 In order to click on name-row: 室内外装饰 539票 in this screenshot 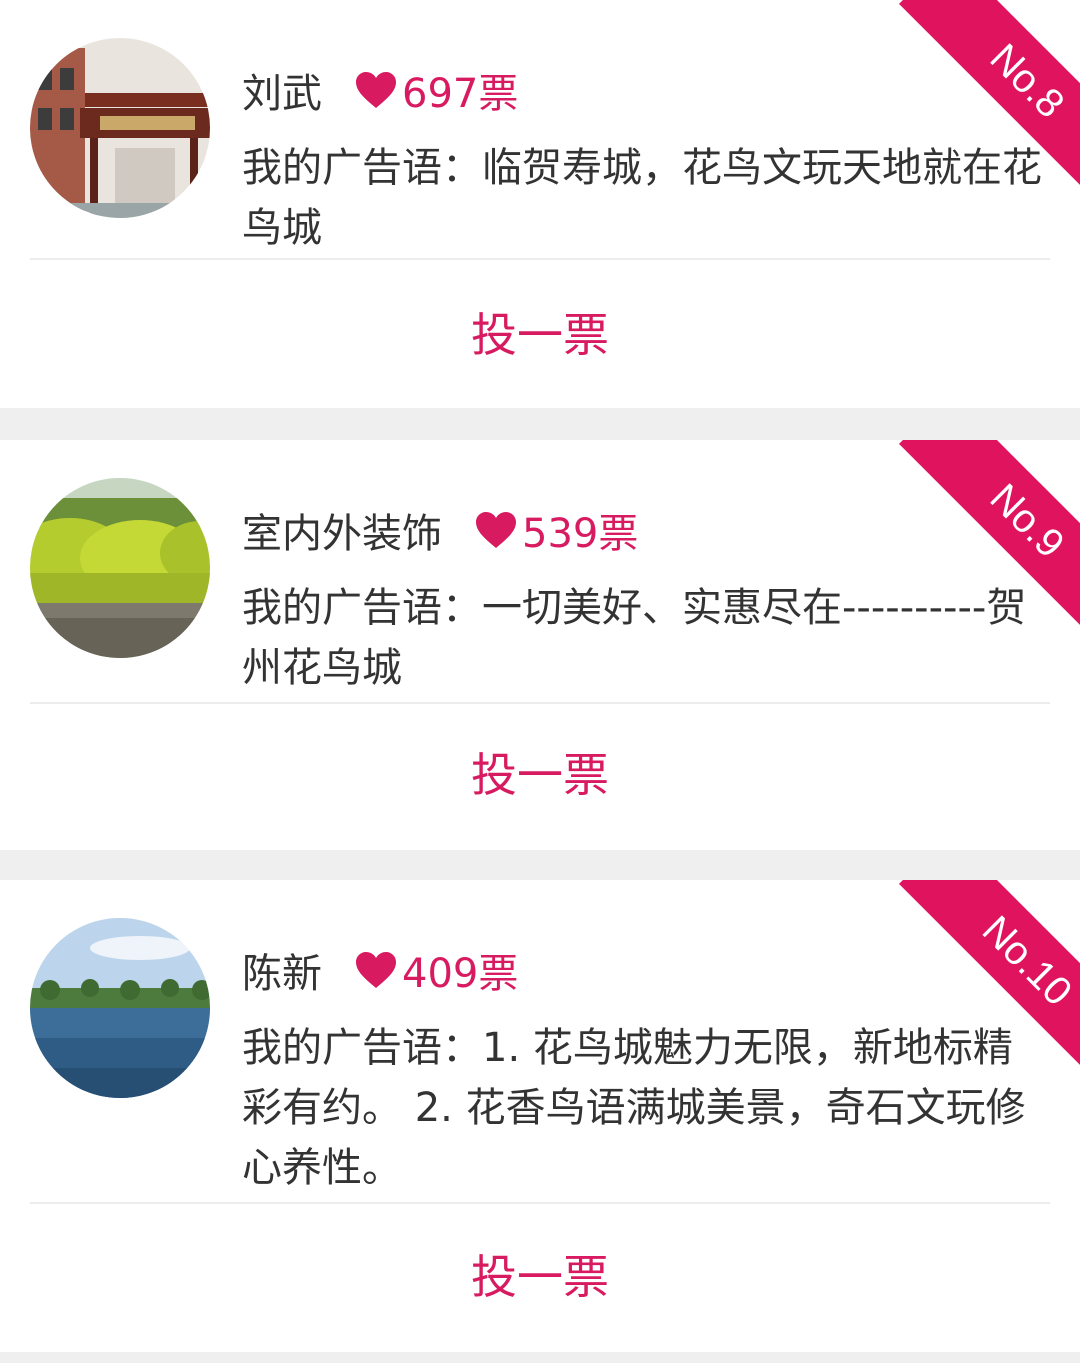, I will do `click(440, 530)`.